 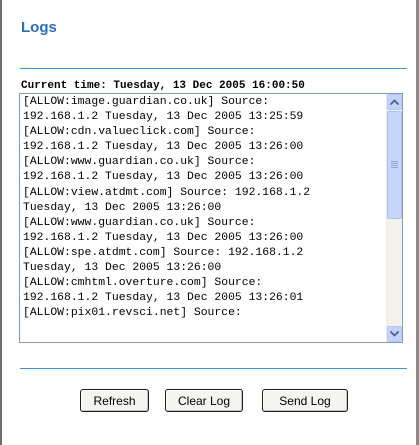 I want to click on chevron-down-icon, so click(x=394, y=334).